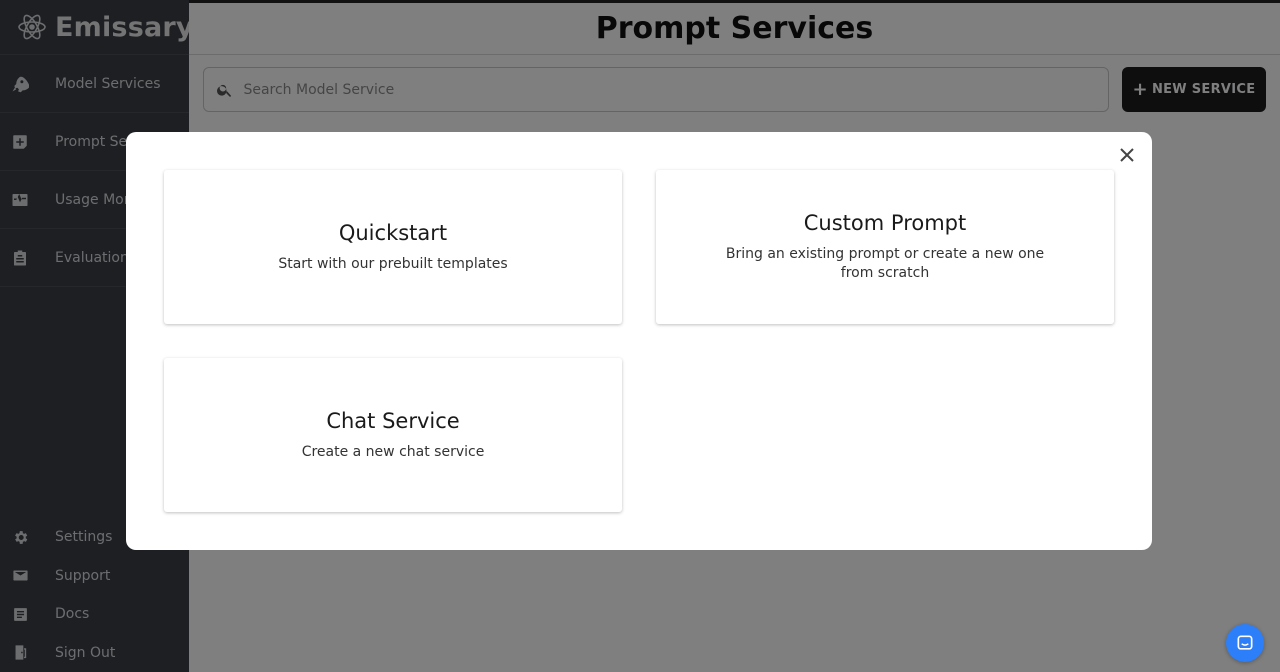 This screenshot has width=1280, height=672. I want to click on card-title: Custom Prompt, so click(885, 223).